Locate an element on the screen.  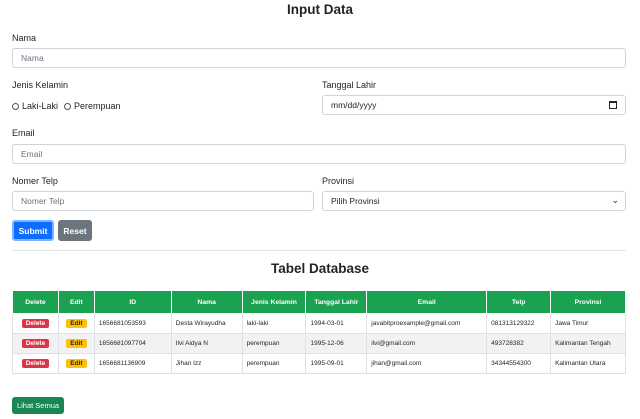
radio-perempuan: Perempuan is located at coordinates (92, 106).